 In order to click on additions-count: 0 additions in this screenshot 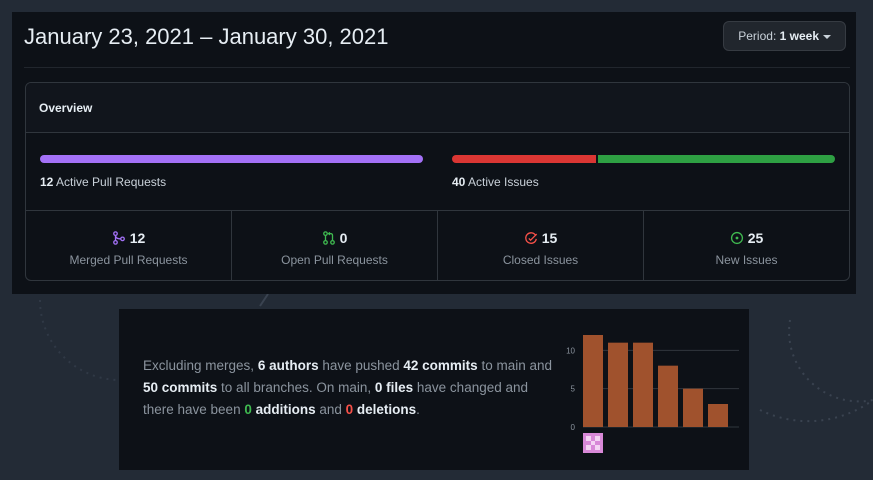, I will do `click(279, 409)`.